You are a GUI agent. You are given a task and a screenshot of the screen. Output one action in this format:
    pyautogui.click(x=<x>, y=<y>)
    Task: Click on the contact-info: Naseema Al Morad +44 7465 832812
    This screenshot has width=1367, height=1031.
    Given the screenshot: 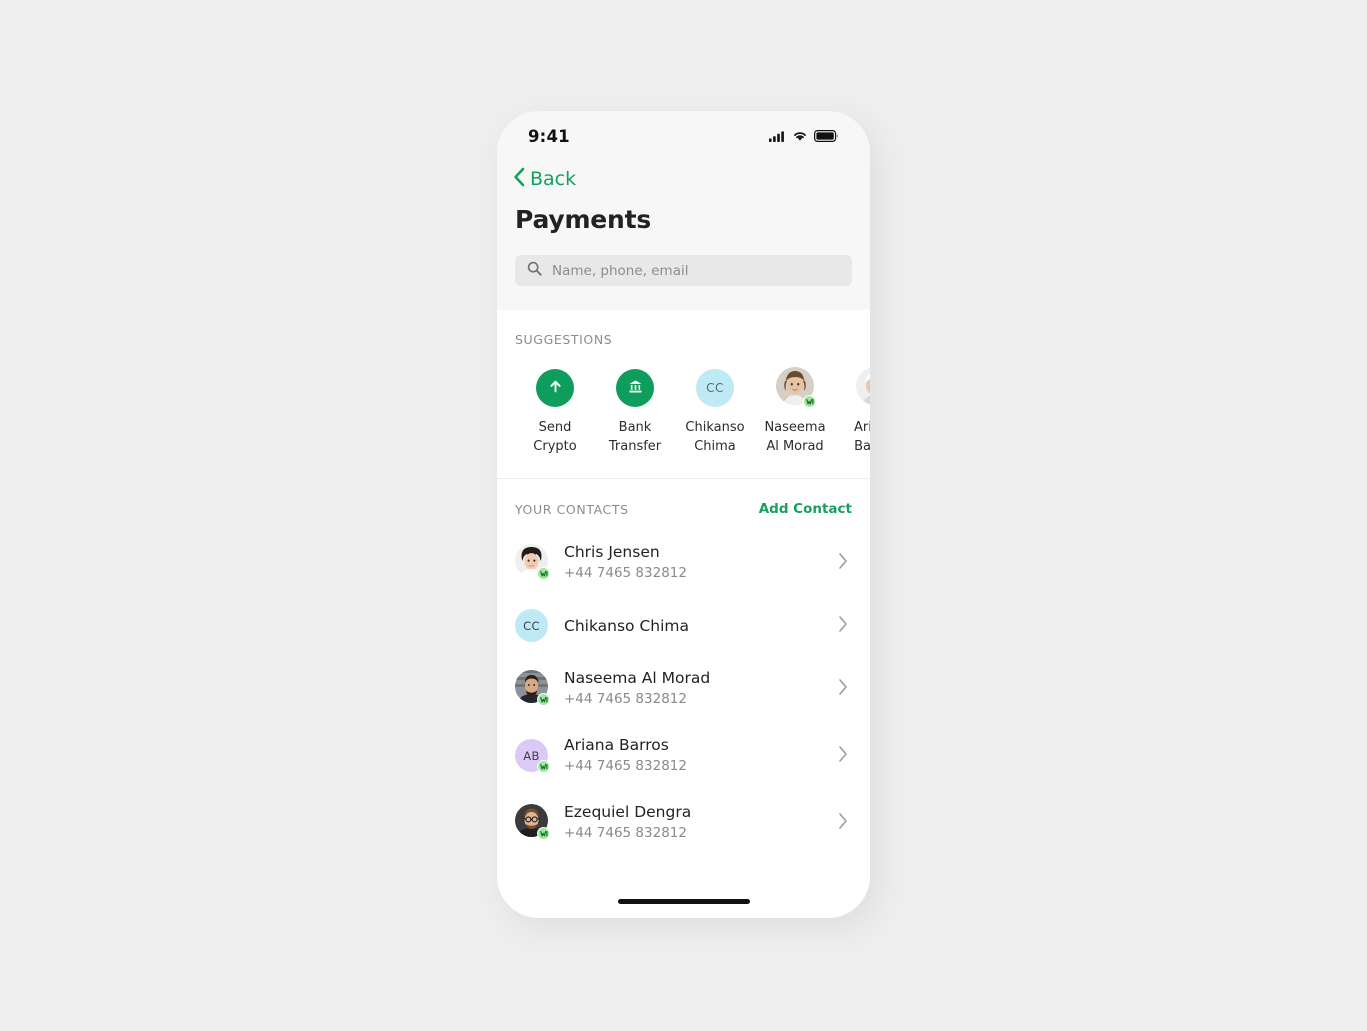 What is the action you would take?
    pyautogui.click(x=693, y=688)
    